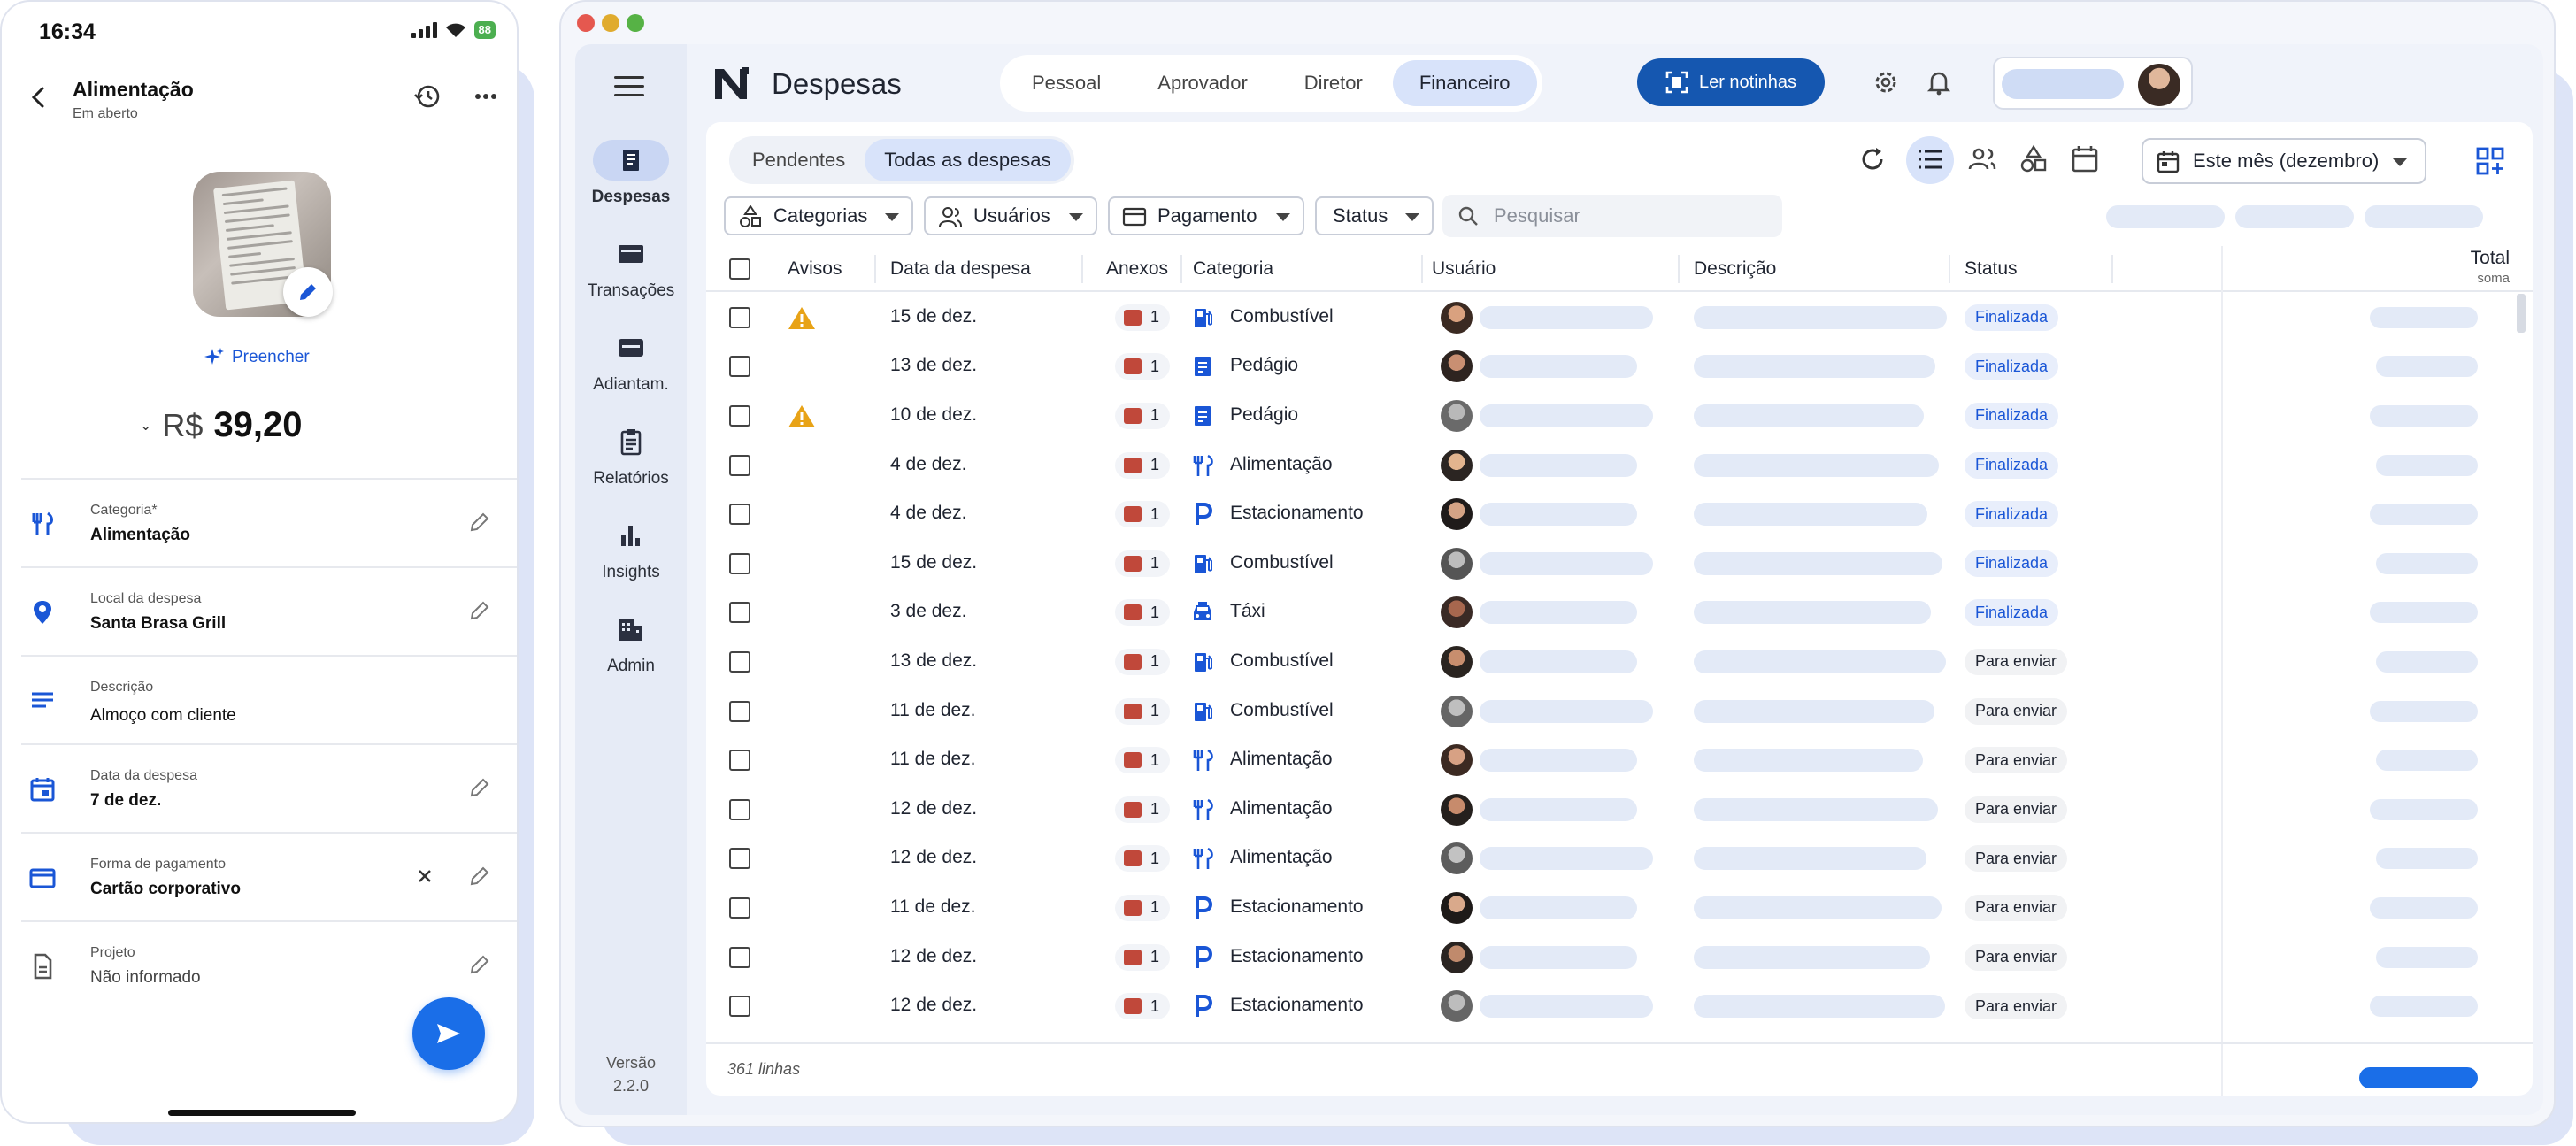  I want to click on column-header-total: Total, so click(2490, 258).